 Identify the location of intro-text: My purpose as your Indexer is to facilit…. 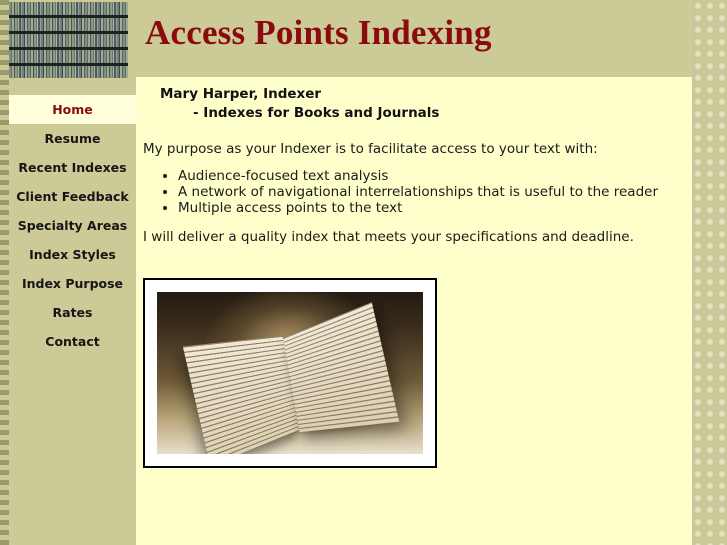
(370, 149).